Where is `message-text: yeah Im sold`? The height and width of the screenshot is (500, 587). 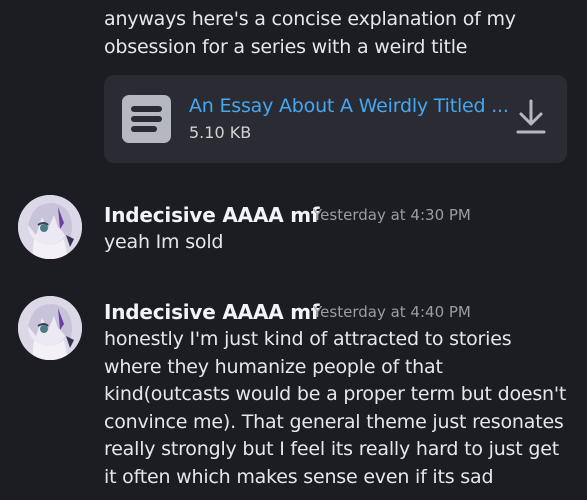 message-text: yeah Im sold is located at coordinates (164, 242).